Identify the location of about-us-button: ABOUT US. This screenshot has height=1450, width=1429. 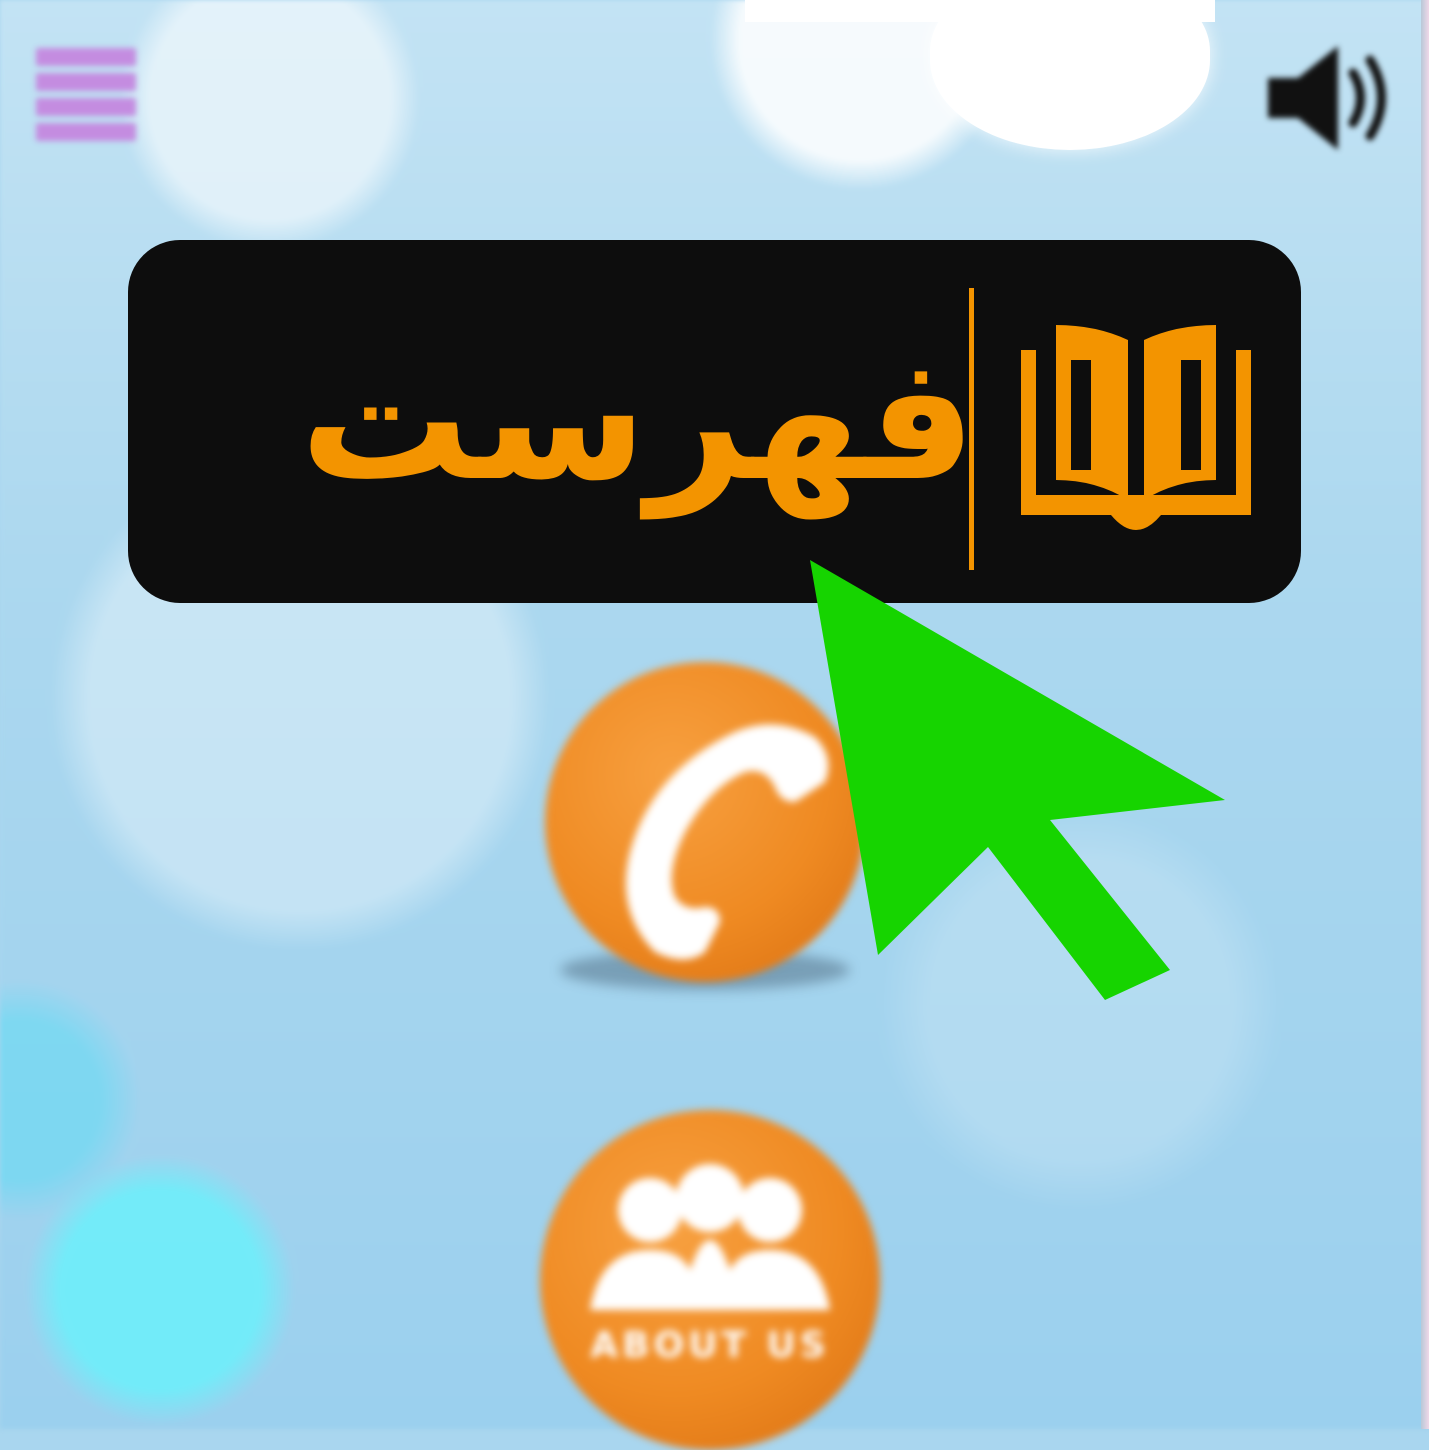
(710, 1280).